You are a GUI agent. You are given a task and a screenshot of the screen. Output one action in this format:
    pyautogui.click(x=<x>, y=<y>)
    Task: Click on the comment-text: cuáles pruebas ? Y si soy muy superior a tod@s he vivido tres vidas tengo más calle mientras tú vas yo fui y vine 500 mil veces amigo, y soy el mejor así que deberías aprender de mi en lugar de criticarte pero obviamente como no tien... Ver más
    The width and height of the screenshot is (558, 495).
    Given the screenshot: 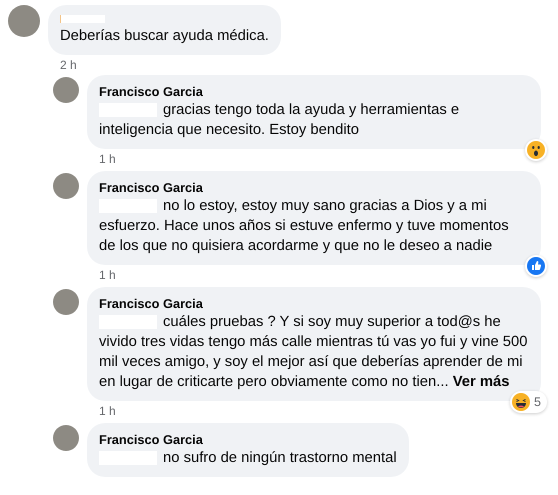 What is the action you would take?
    pyautogui.click(x=314, y=352)
    